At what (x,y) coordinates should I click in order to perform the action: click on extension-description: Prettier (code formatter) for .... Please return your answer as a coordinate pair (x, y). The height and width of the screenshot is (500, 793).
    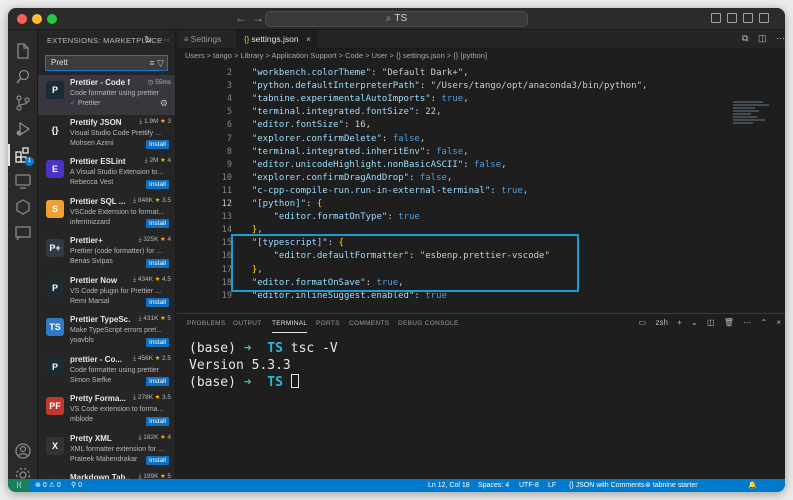
    Looking at the image, I should click on (116, 251).